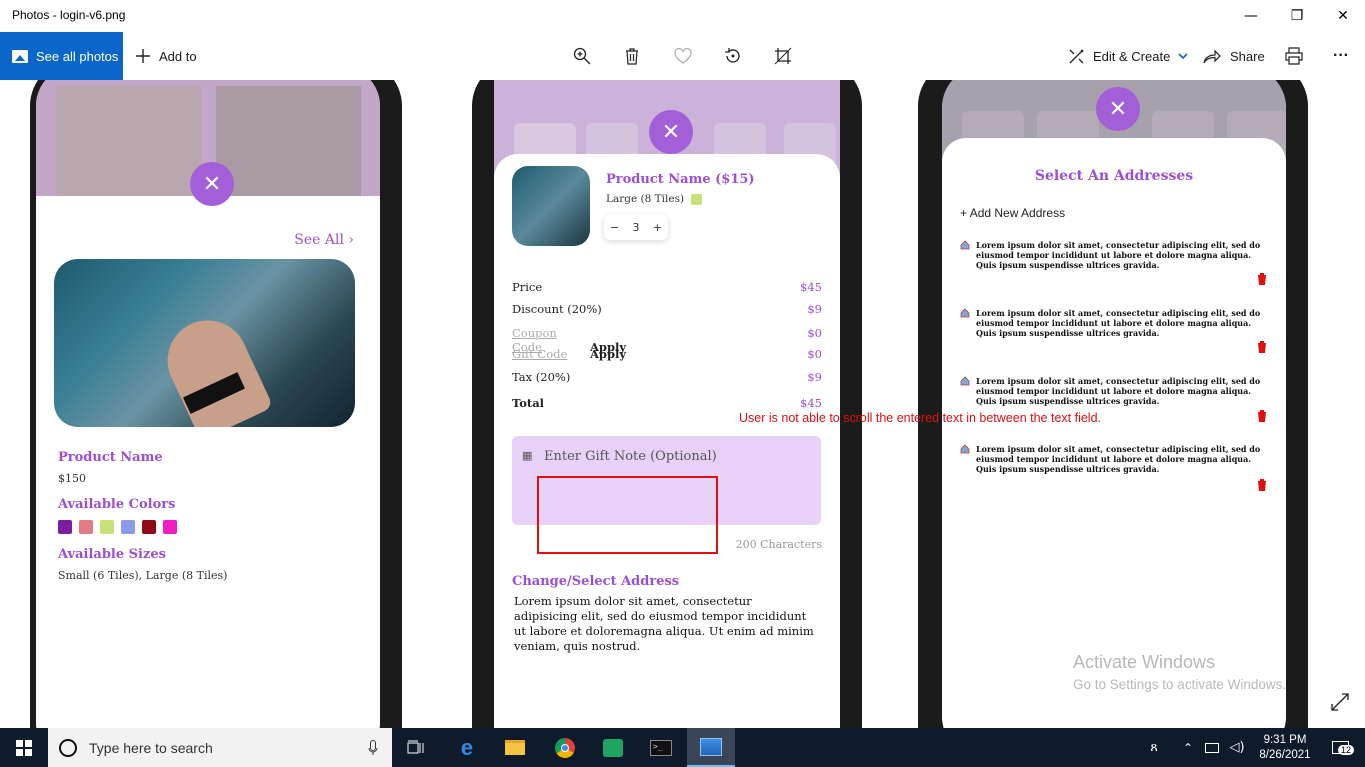 Image resolution: width=1365 pixels, height=767 pixels. I want to click on printer-icon, so click(1294, 56).